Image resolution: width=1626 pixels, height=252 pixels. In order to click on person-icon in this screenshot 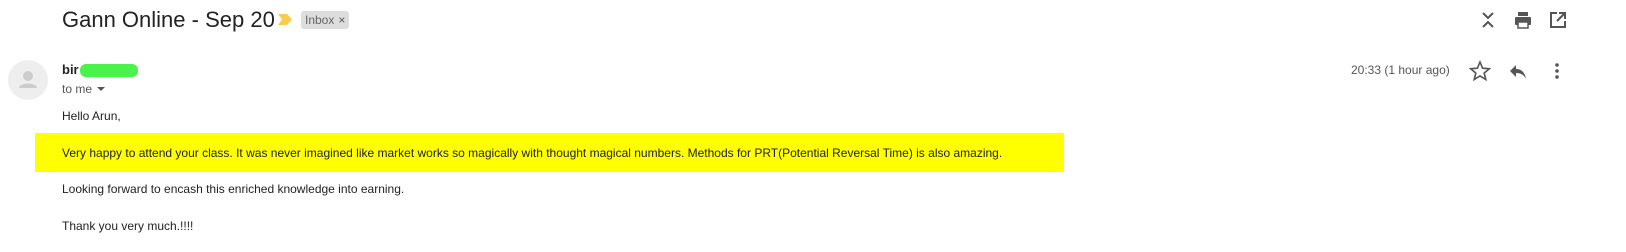, I will do `click(28, 79)`.